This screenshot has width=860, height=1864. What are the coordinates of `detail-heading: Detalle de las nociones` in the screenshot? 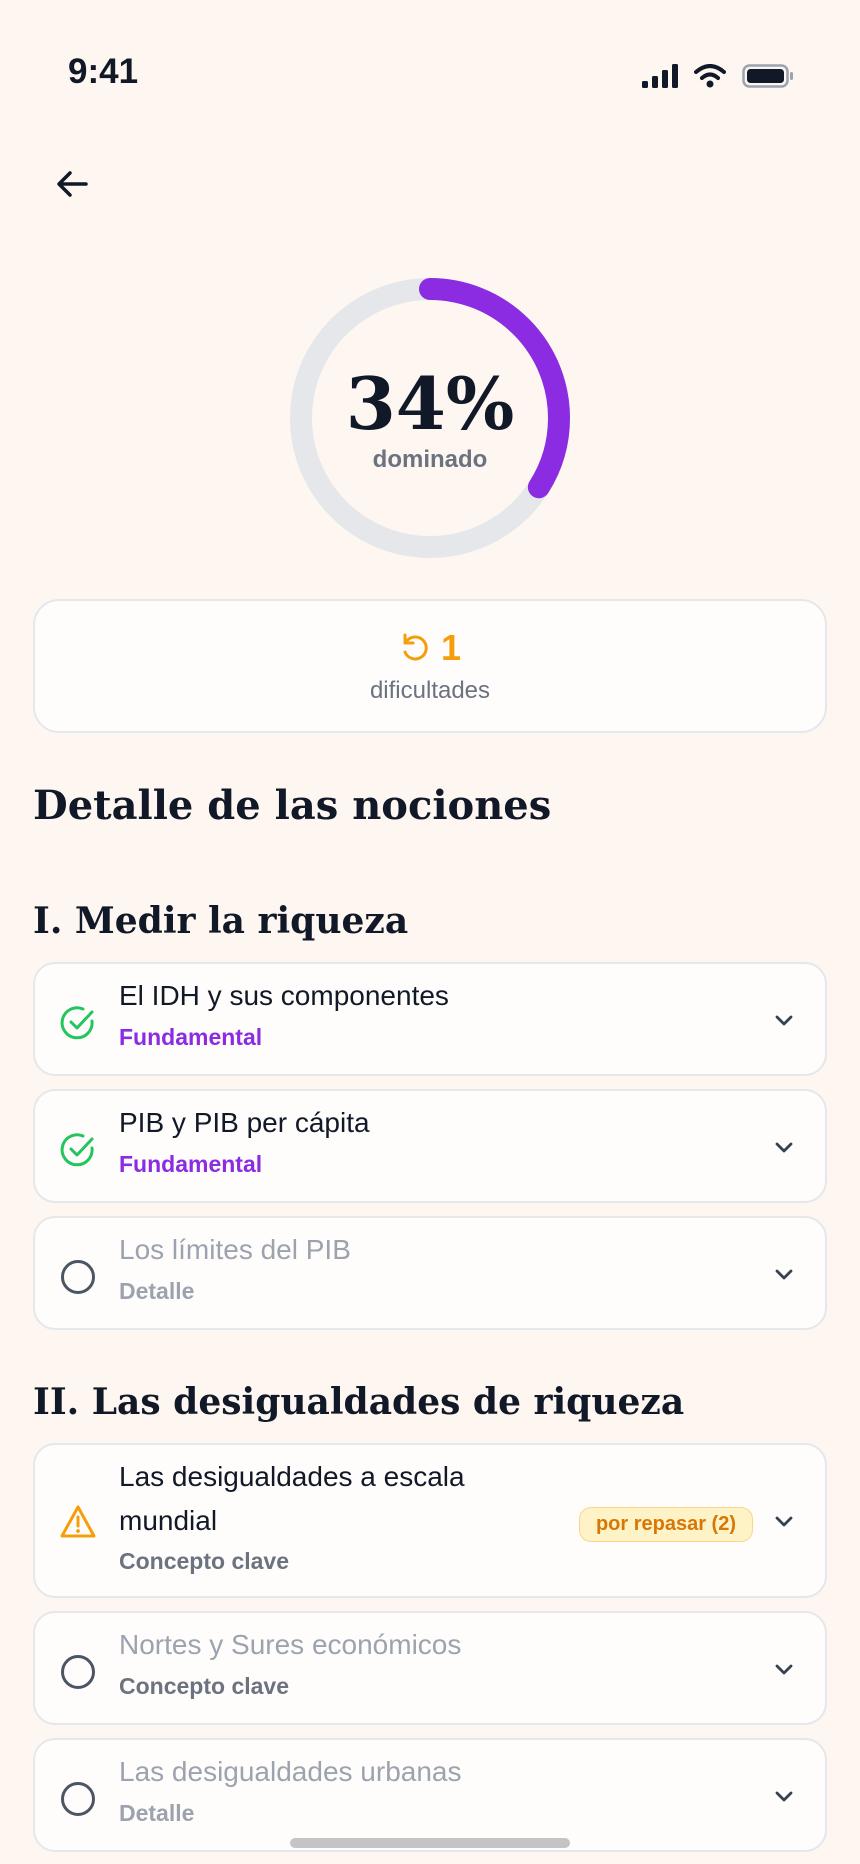 It's located at (292, 805).